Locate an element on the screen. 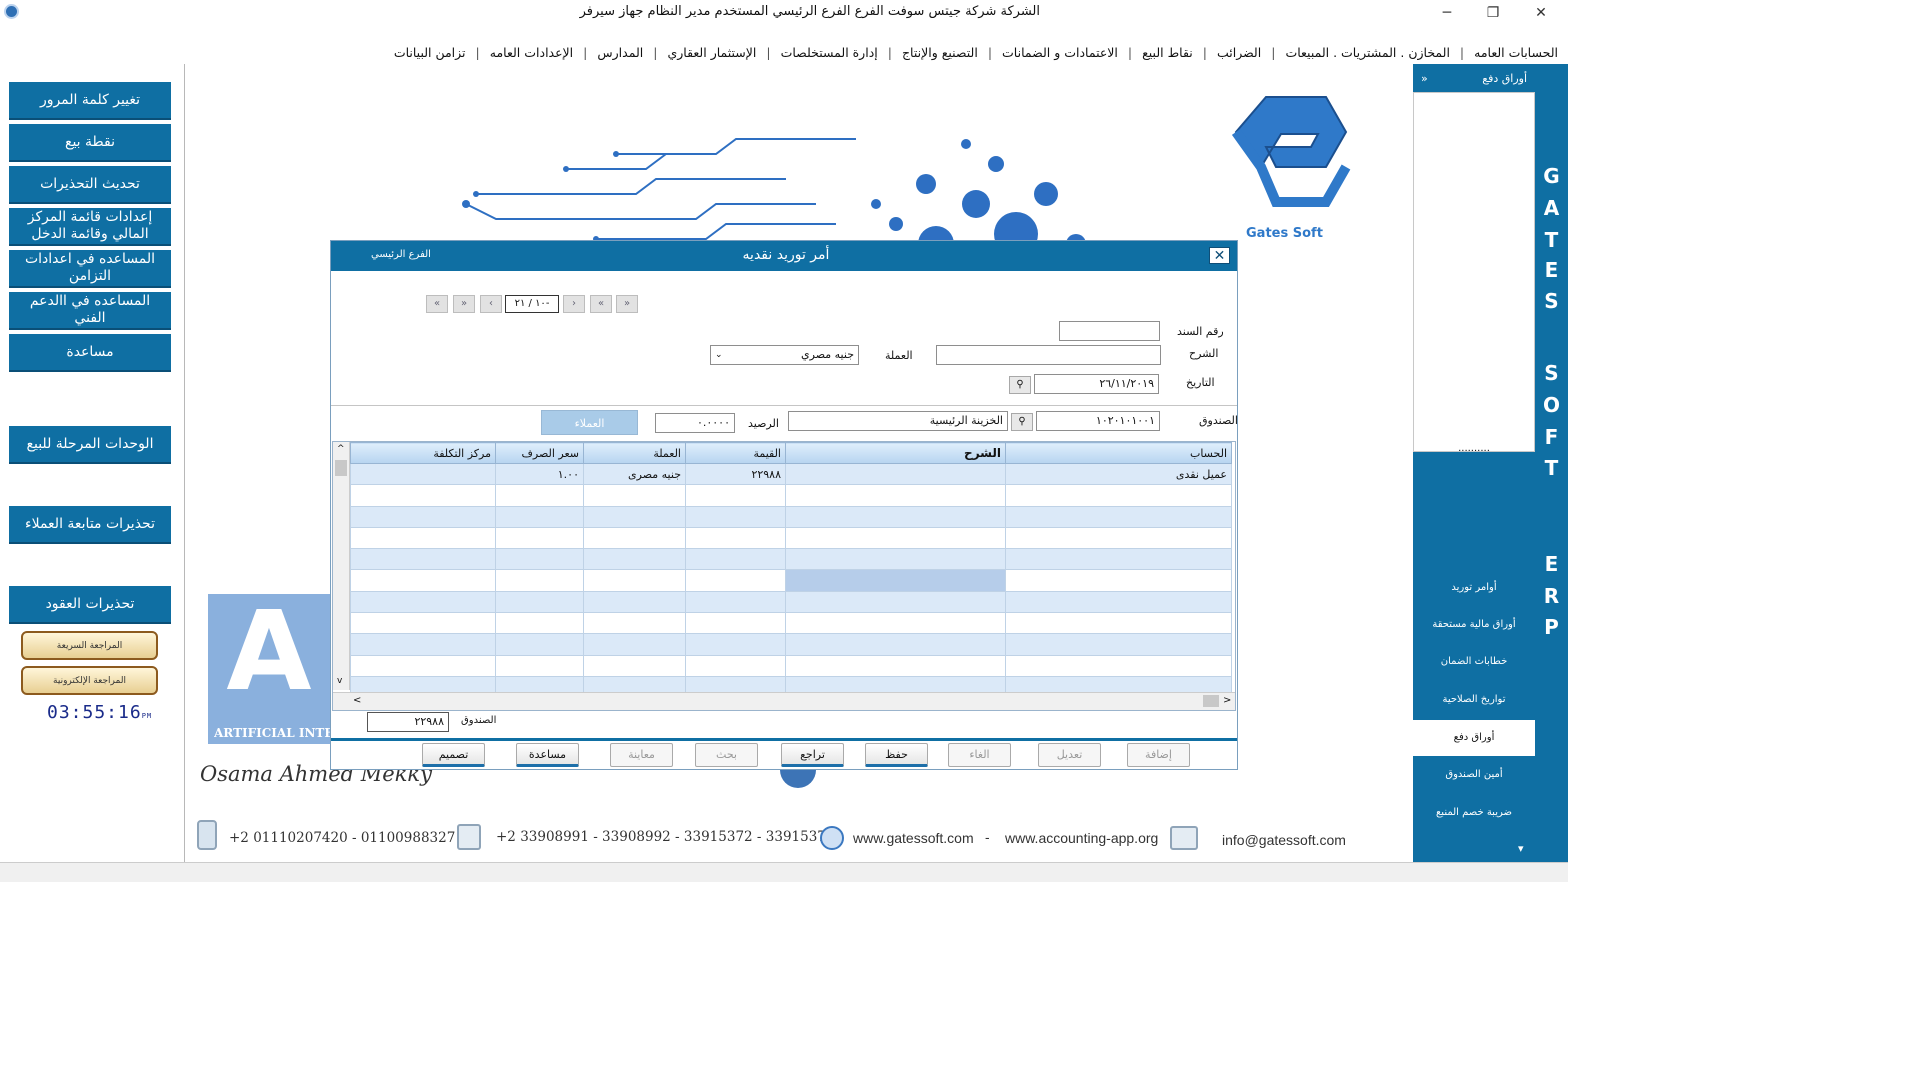  left-button-7: الوحدات المرحلة للبيع is located at coordinates (90, 445).